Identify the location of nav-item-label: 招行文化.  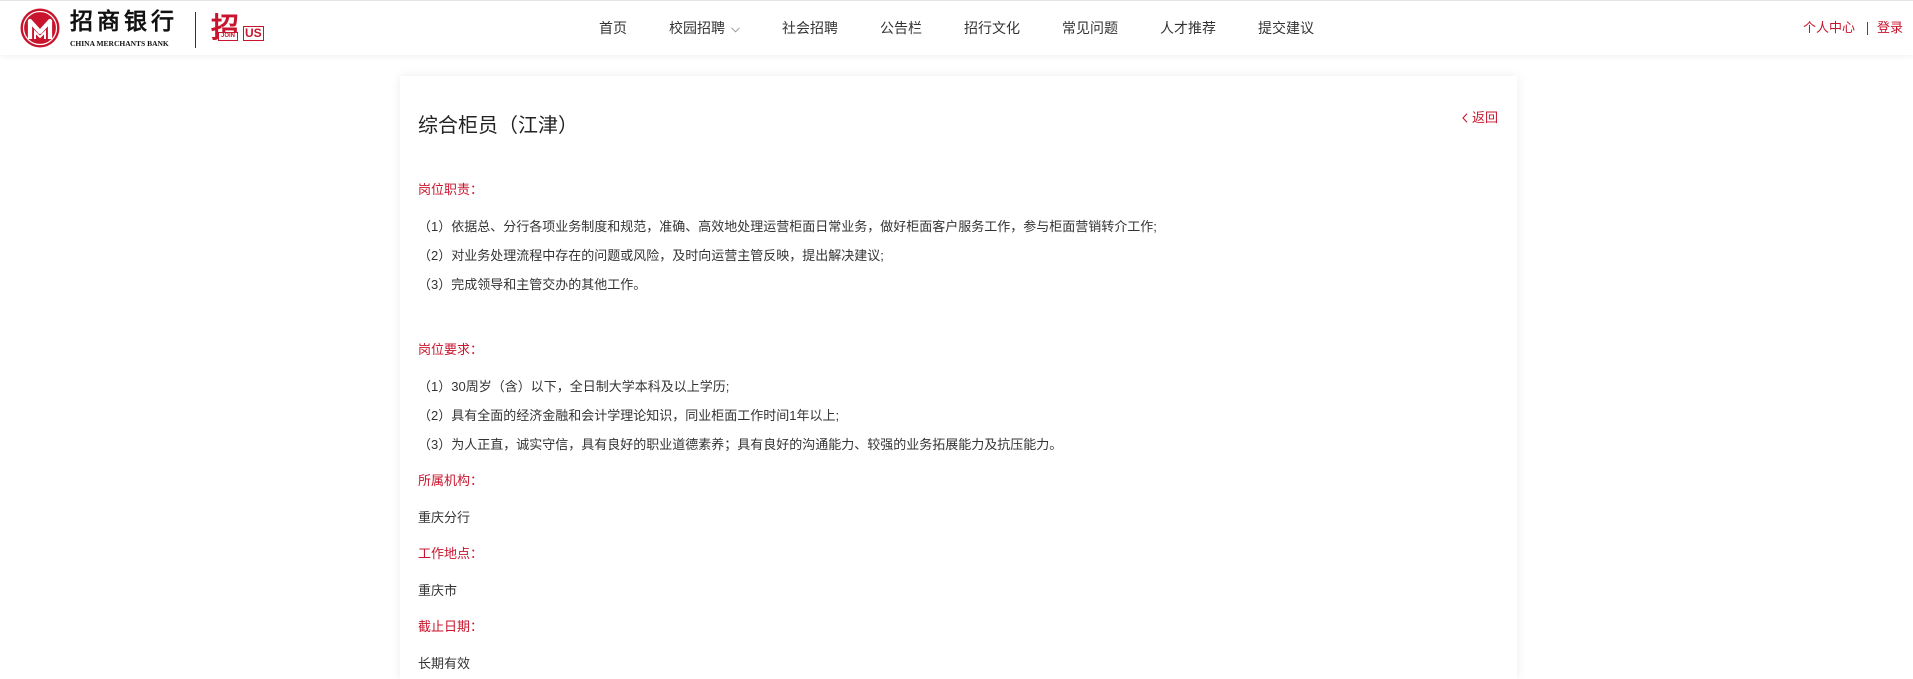
(992, 28).